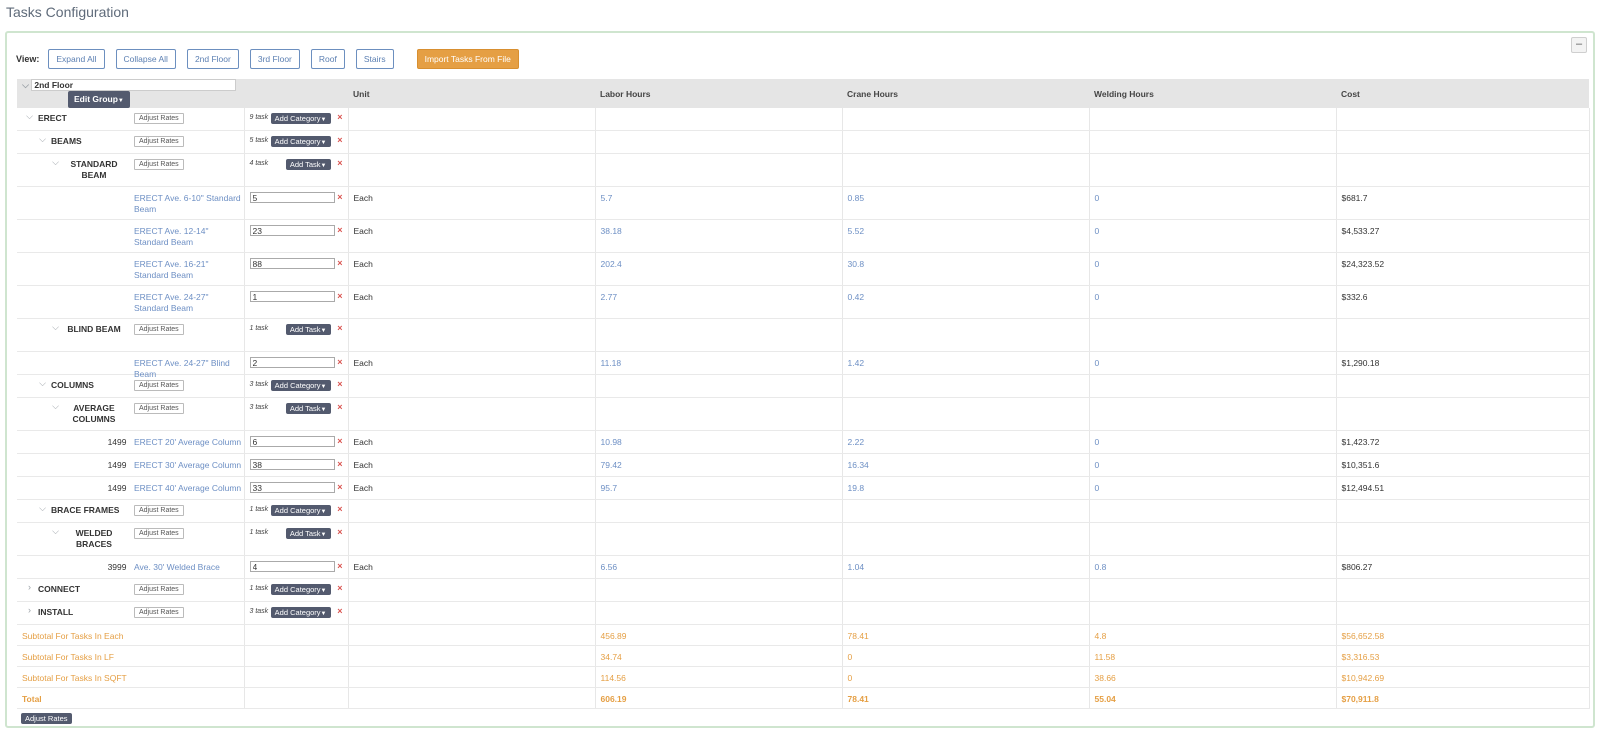 This screenshot has width=1600, height=730. What do you see at coordinates (189, 303) in the screenshot?
I see `task-link: ERECT Ave. 24-27" Standard Beam` at bounding box center [189, 303].